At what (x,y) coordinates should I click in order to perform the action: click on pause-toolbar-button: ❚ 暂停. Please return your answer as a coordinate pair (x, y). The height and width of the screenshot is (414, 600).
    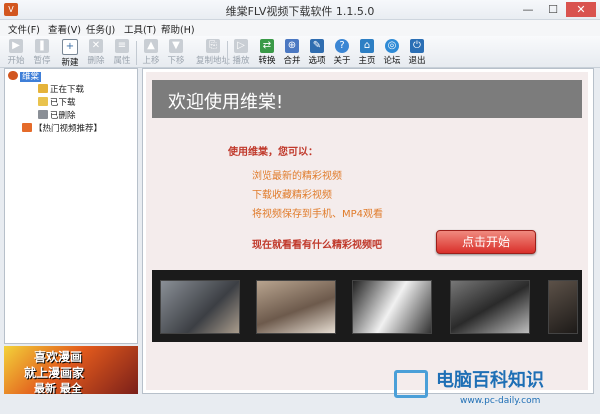
    Looking at the image, I should click on (42, 53).